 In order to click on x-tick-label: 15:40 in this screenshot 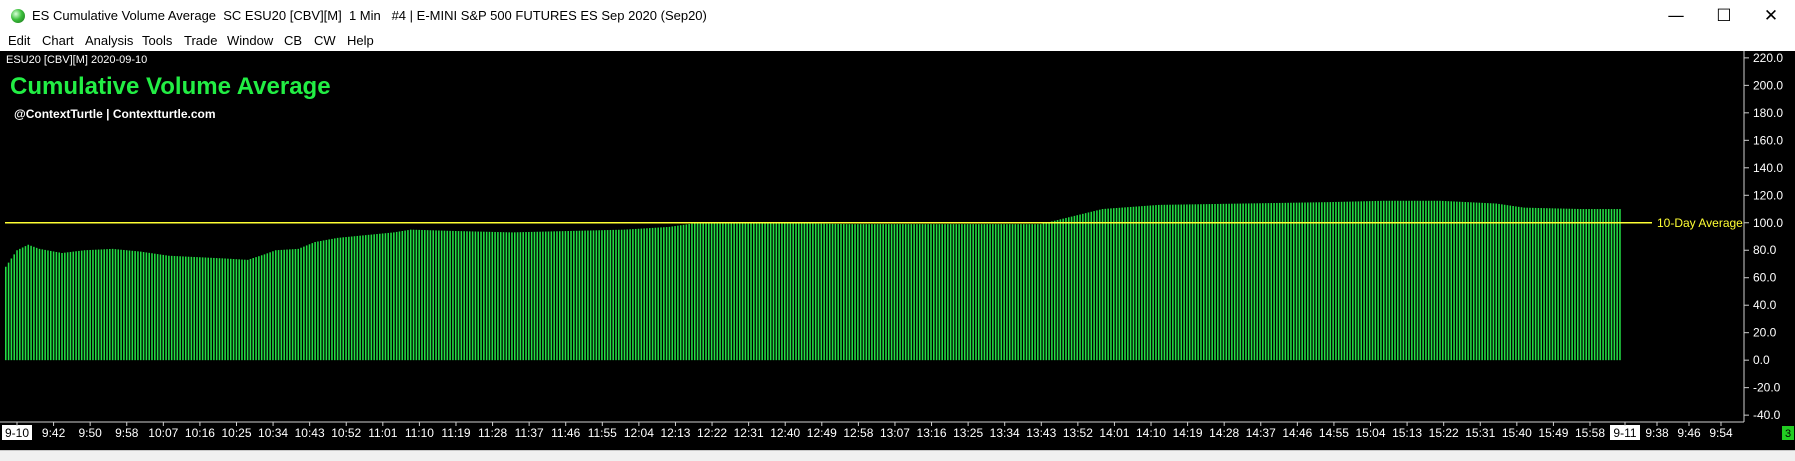, I will do `click(1517, 433)`.